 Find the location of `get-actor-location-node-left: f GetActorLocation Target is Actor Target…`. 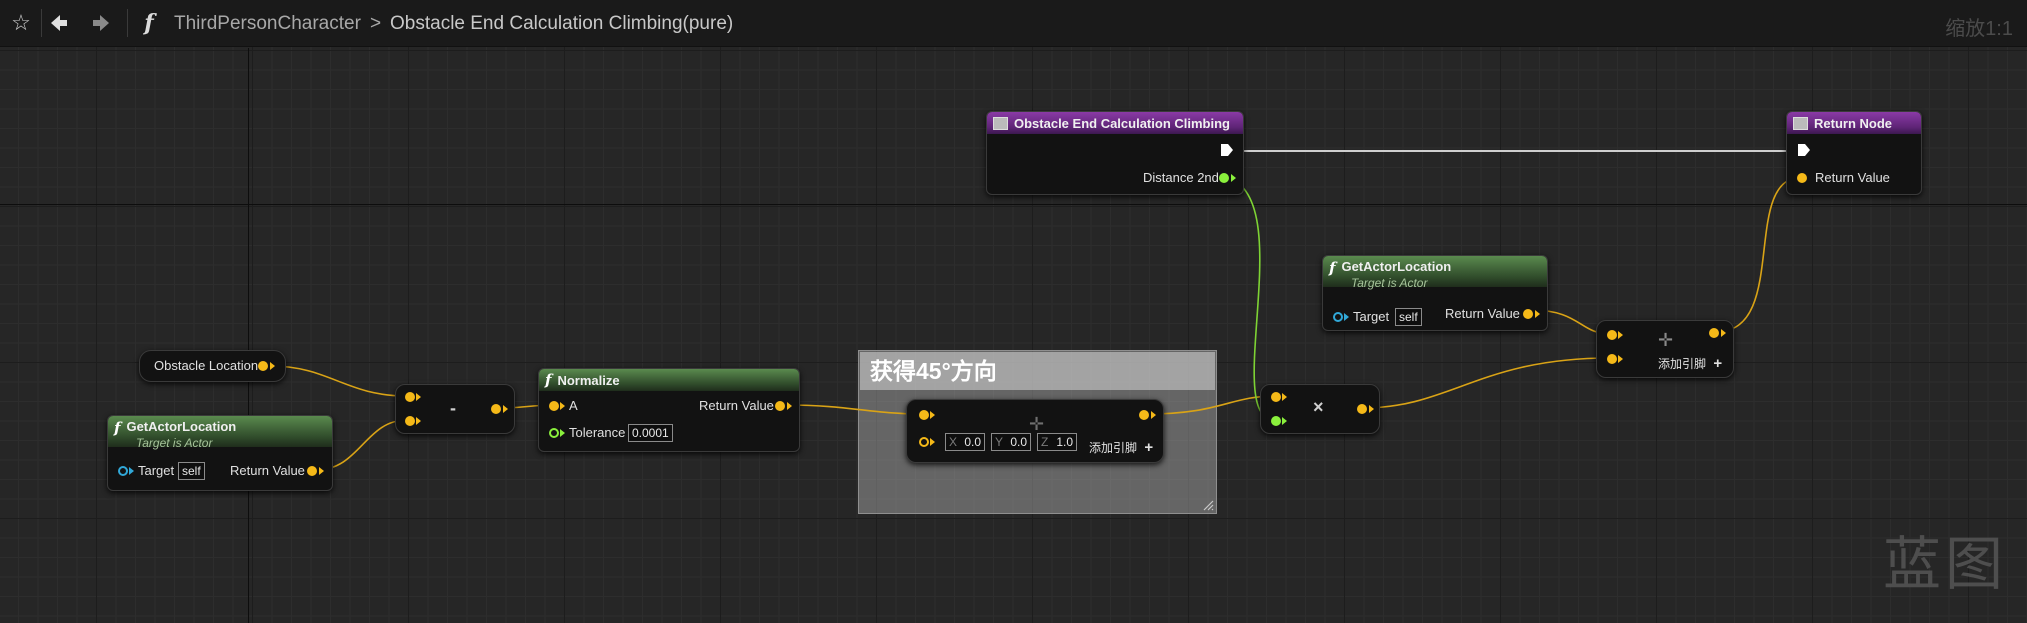

get-actor-location-node-left: f GetActorLocation Target is Actor Target… is located at coordinates (220, 453).